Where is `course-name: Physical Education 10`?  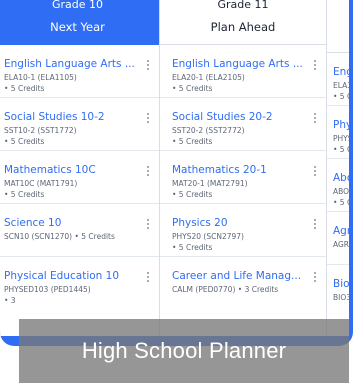 course-name: Physical Education 10 is located at coordinates (81, 276).